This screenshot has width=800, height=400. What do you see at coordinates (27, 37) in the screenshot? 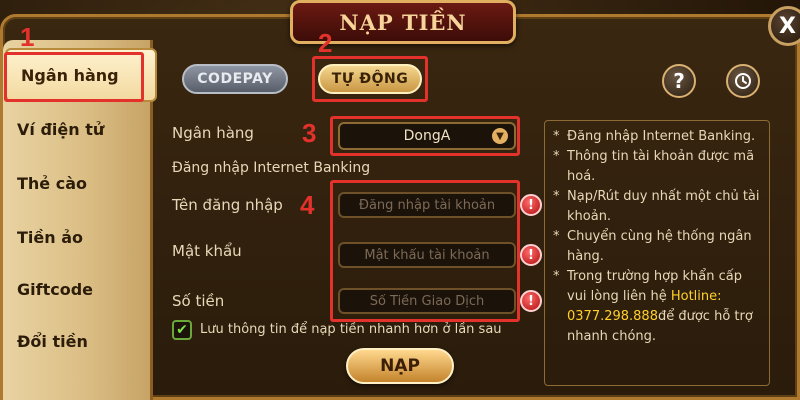
I see `annotation-number: 1` at bounding box center [27, 37].